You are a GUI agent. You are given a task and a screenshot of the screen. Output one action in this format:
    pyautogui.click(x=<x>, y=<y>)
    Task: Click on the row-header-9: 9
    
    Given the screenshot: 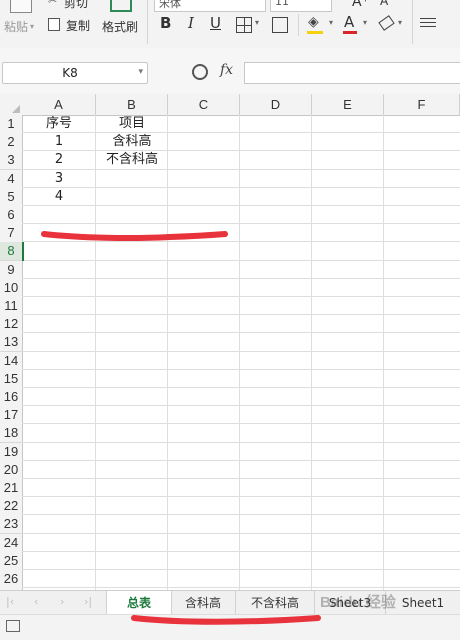 What is the action you would take?
    pyautogui.click(x=11, y=270)
    